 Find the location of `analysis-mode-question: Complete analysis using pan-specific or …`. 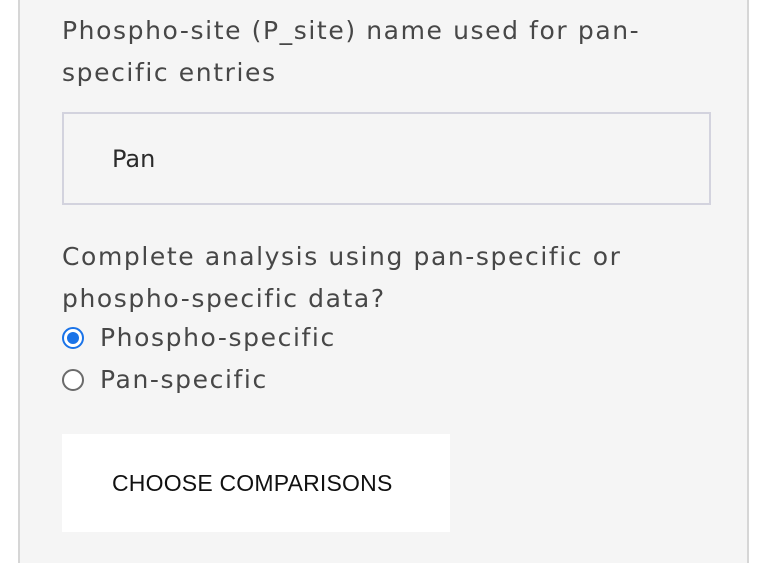

analysis-mode-question: Complete analysis using pan-specific or … is located at coordinates (342, 277).